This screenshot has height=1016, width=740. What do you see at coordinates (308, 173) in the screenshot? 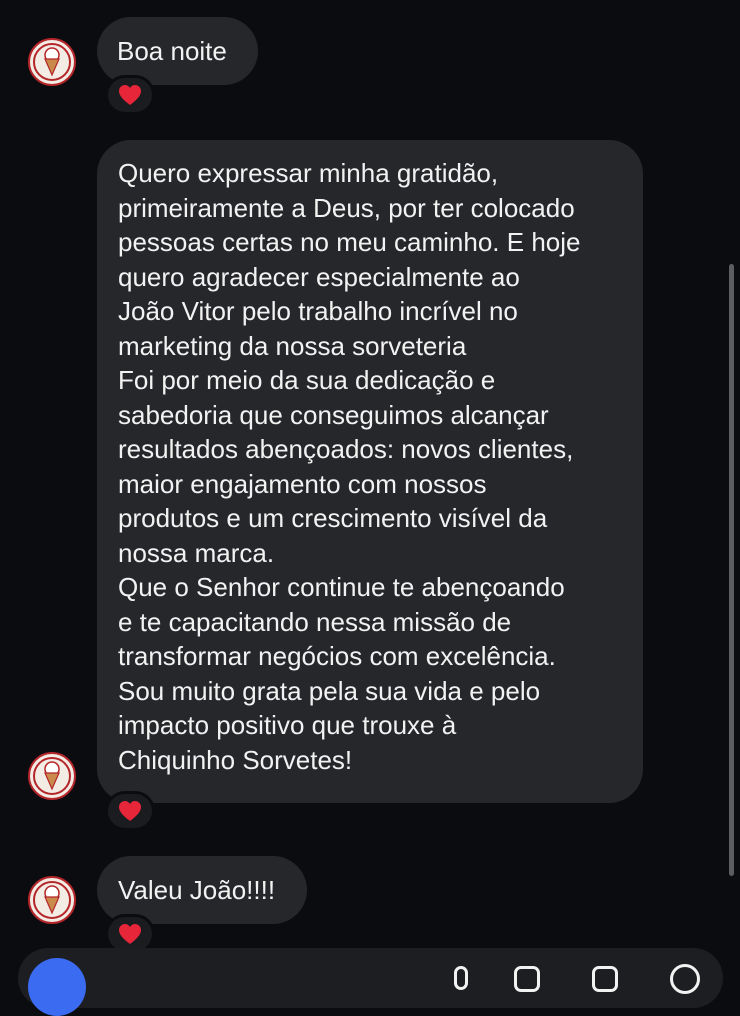
I see `message-line: Quero expressar minha gratidão,` at bounding box center [308, 173].